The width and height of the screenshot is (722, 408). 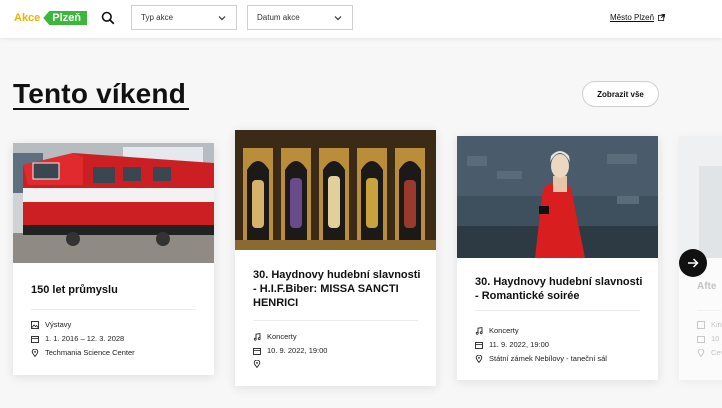 I want to click on event-date: 10, so click(x=708, y=338).